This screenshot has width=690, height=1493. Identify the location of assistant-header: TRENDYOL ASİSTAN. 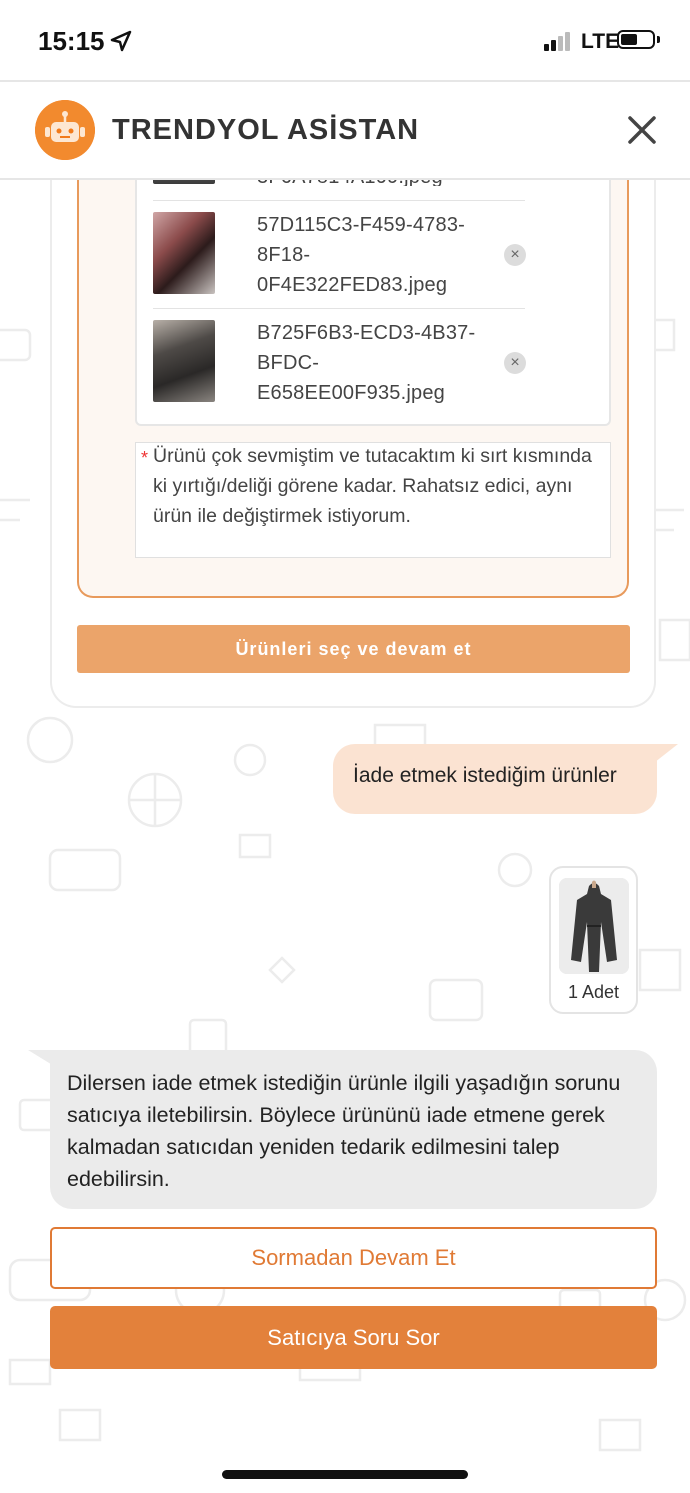
(345, 130).